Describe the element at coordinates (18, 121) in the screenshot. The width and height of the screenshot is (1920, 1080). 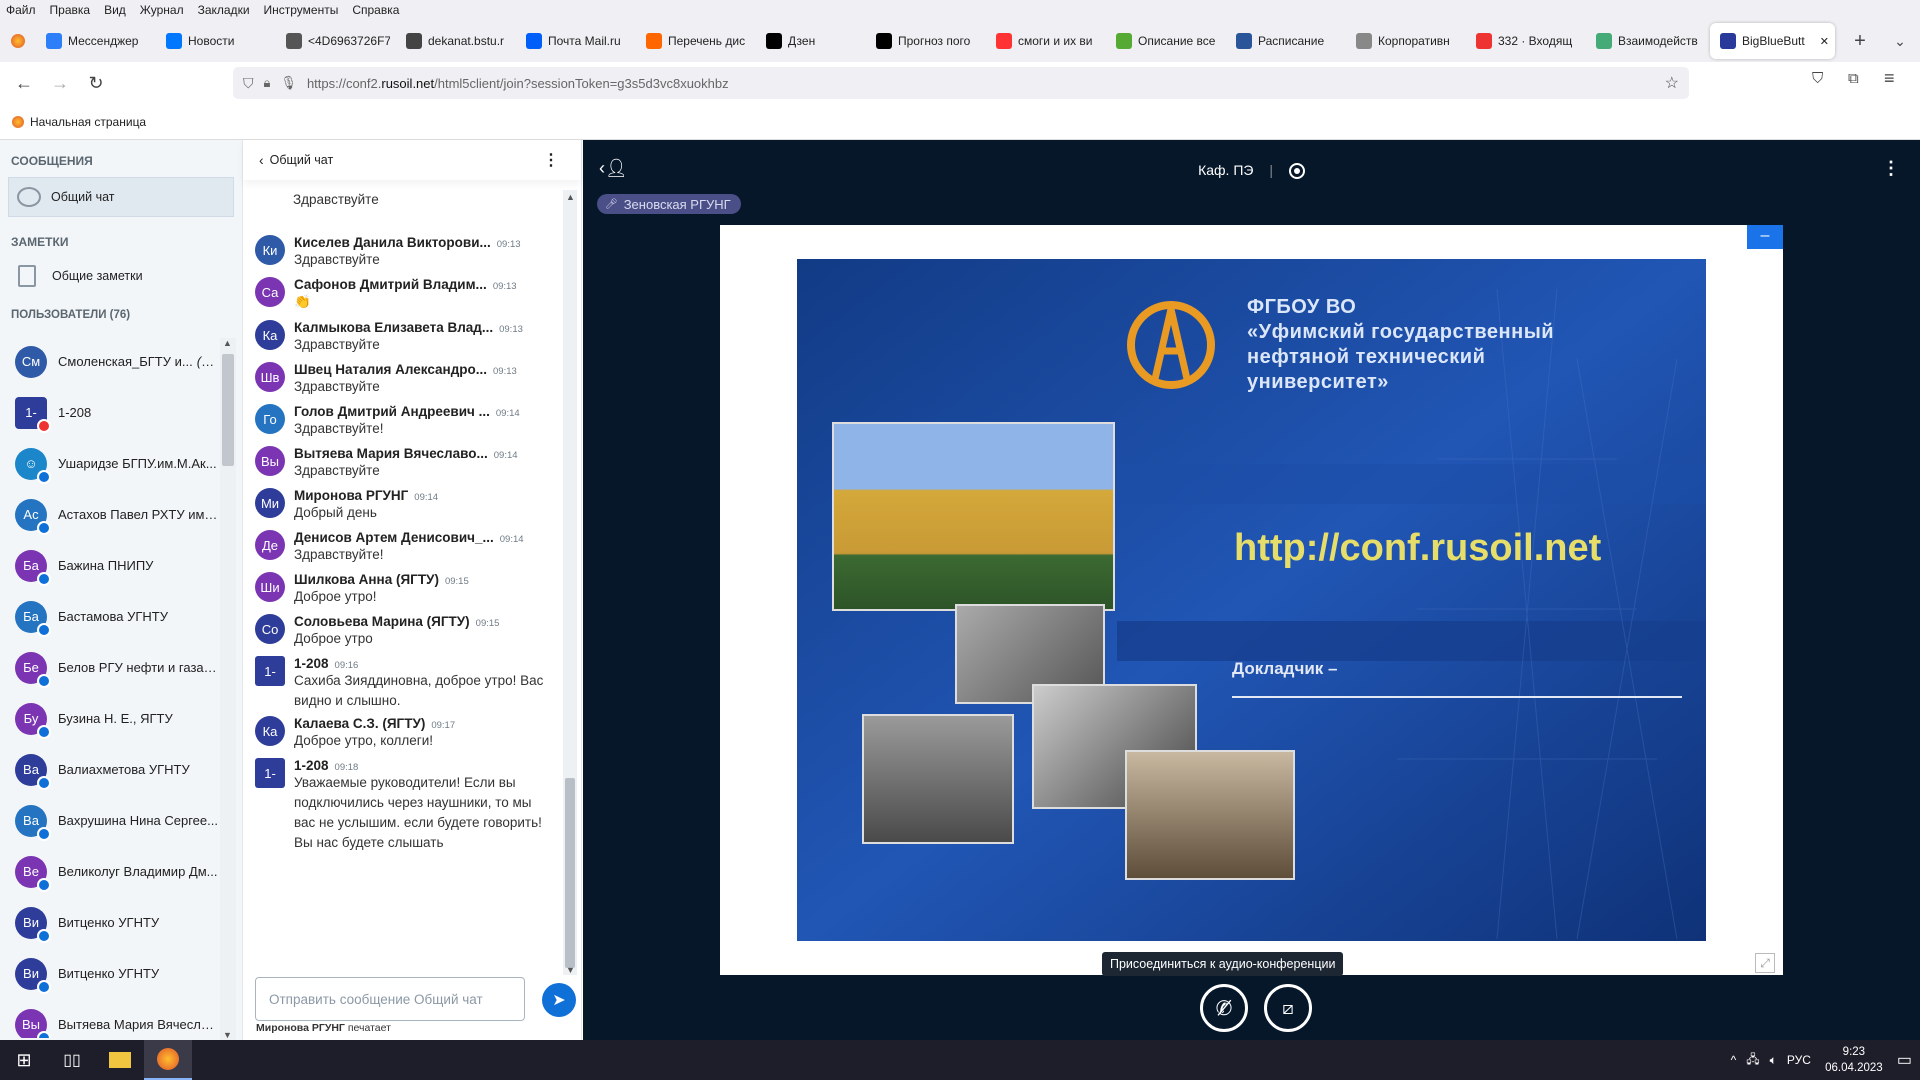
I see `firefox-icon` at that location.